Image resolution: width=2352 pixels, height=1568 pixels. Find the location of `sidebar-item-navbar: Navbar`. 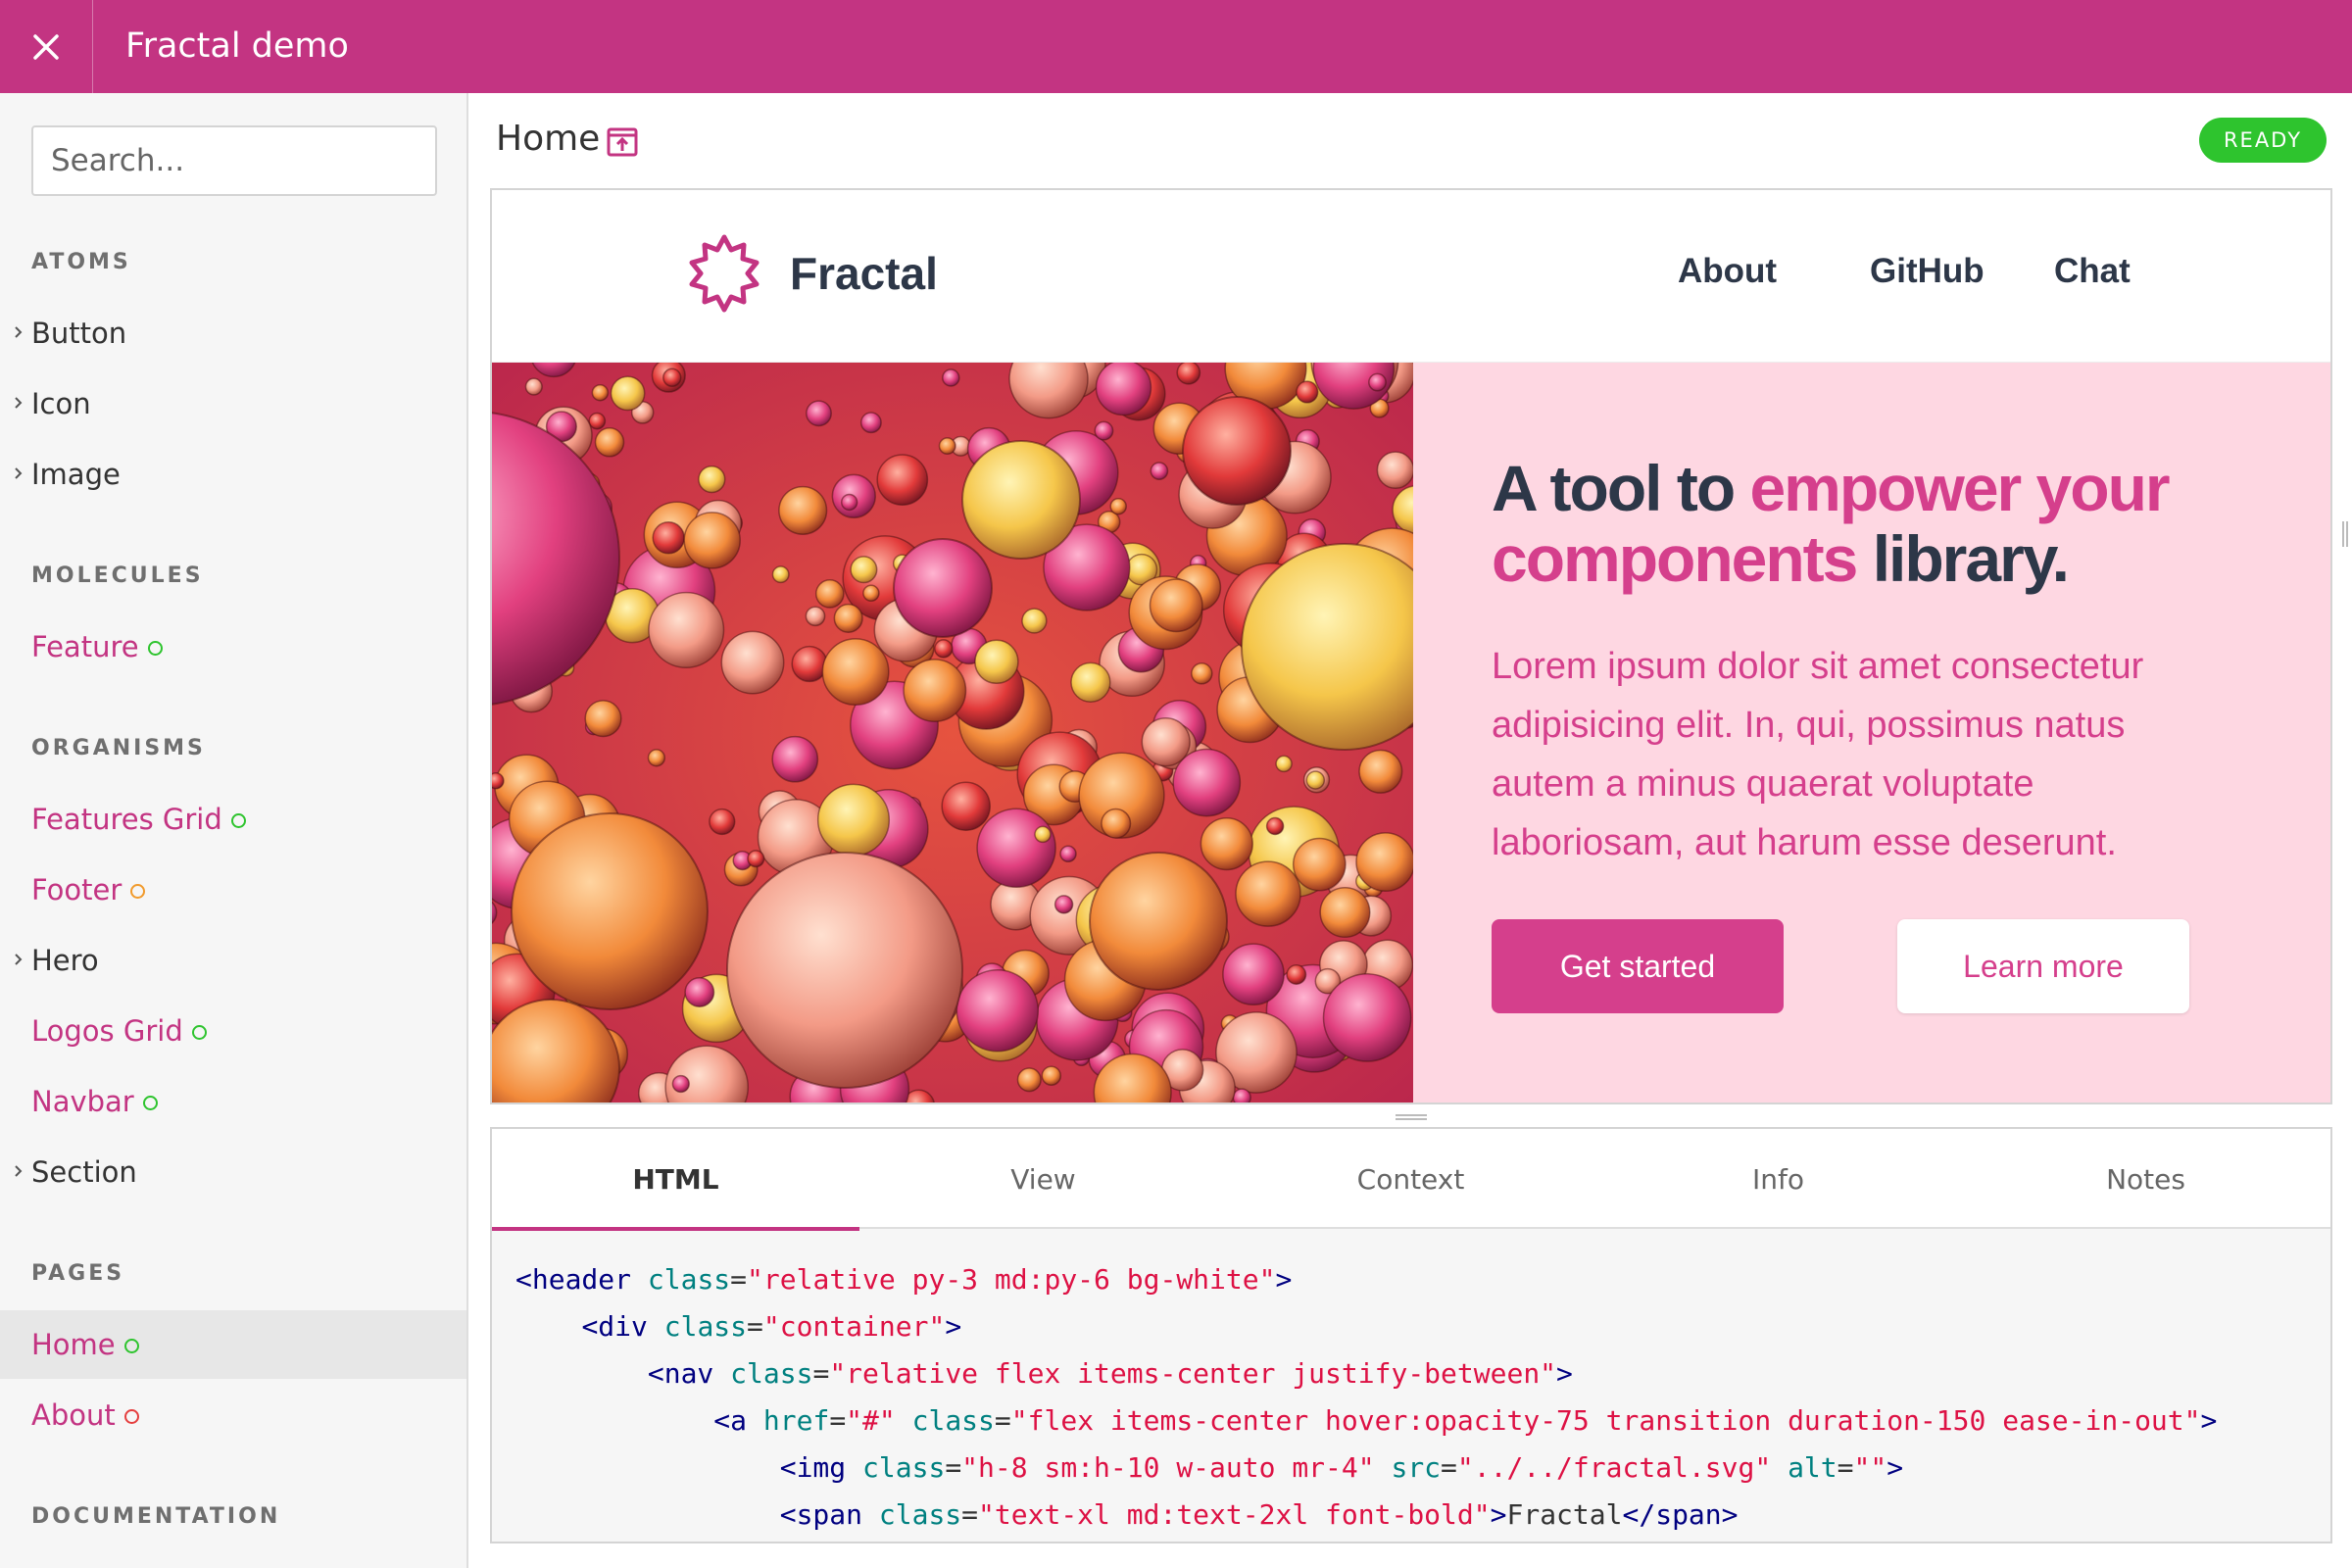

sidebar-item-navbar: Navbar is located at coordinates (233, 1101).